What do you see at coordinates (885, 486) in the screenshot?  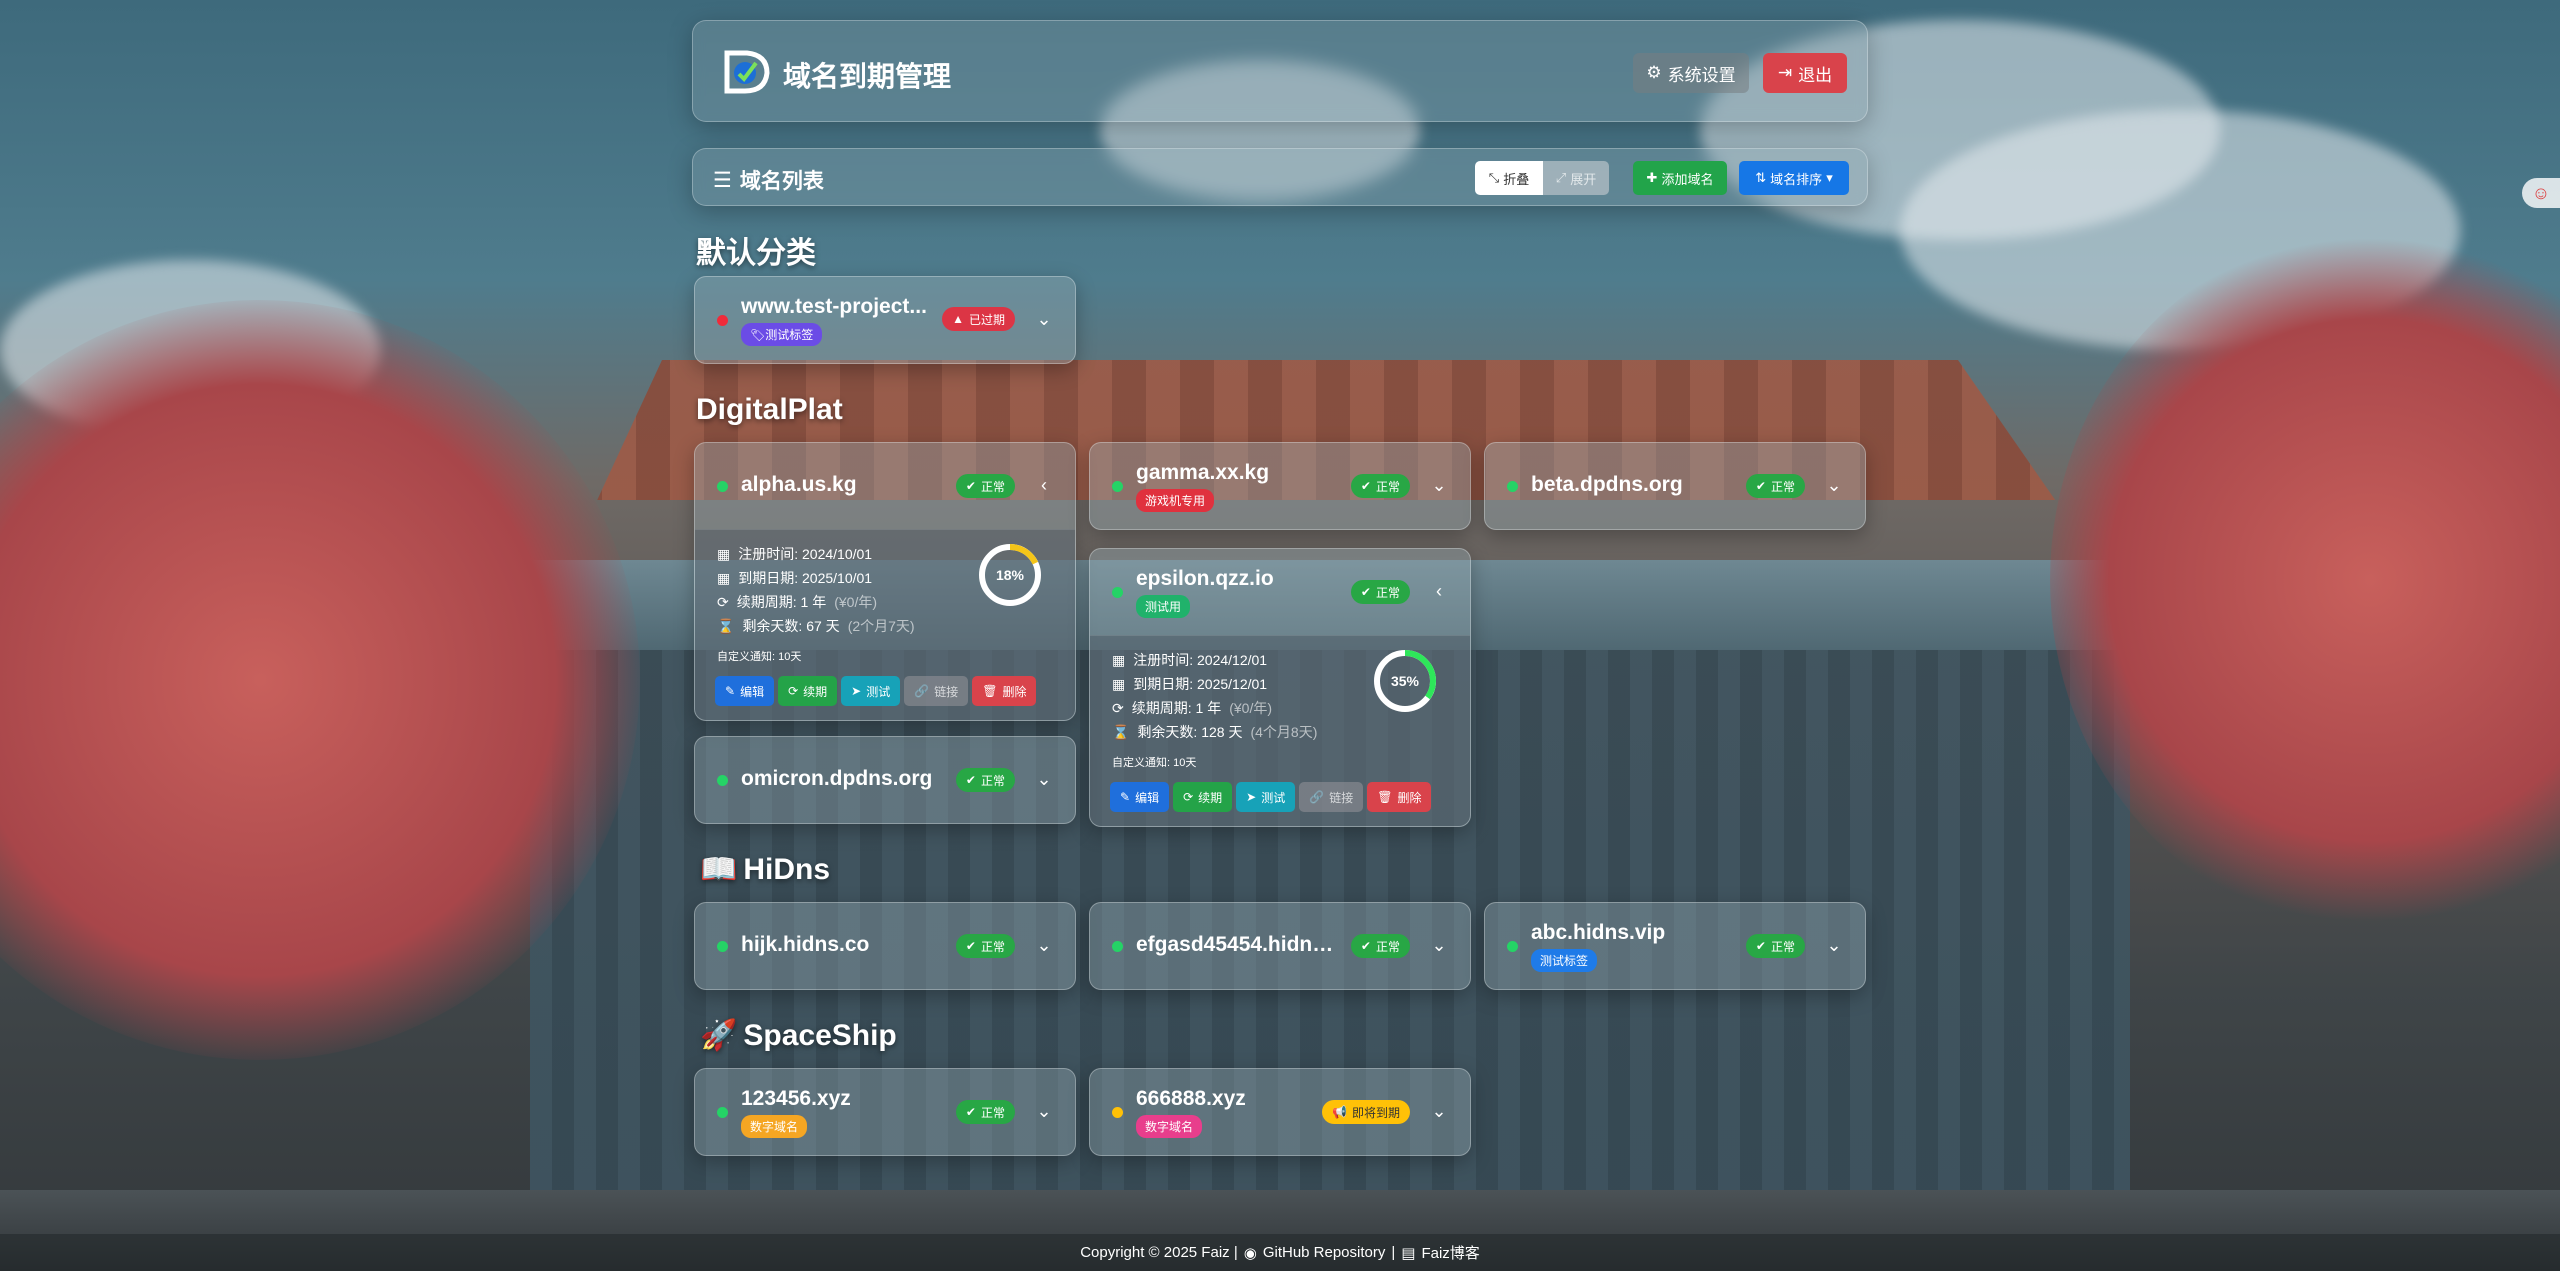 I see `domain-card-header: alpha.us.kg ✔ 正常 ‹` at bounding box center [885, 486].